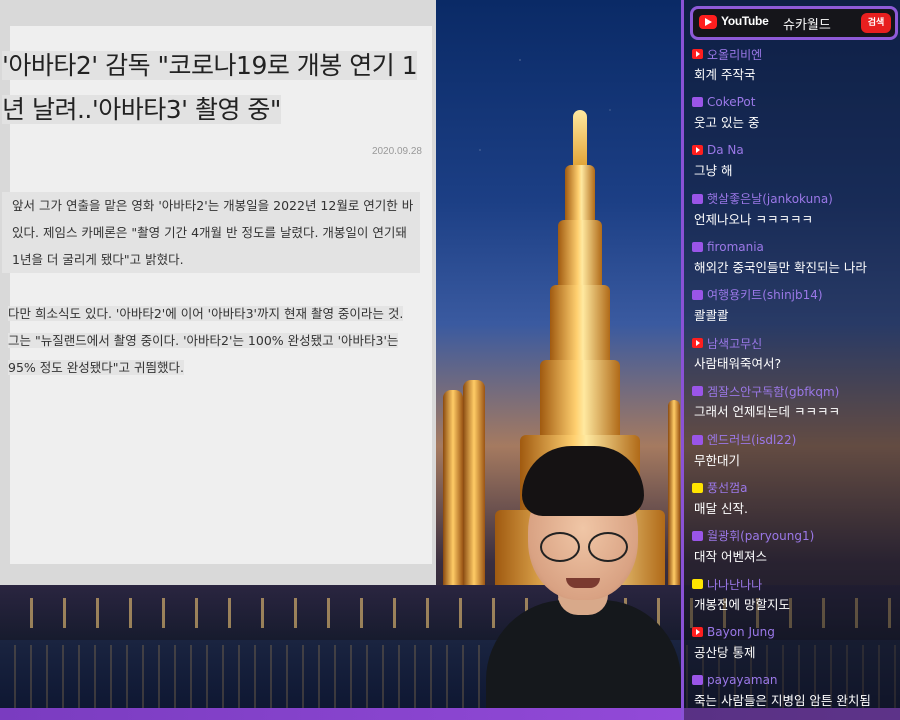  What do you see at coordinates (795, 54) in the screenshot?
I see `chat-user-line: 오올리비엔` at bounding box center [795, 54].